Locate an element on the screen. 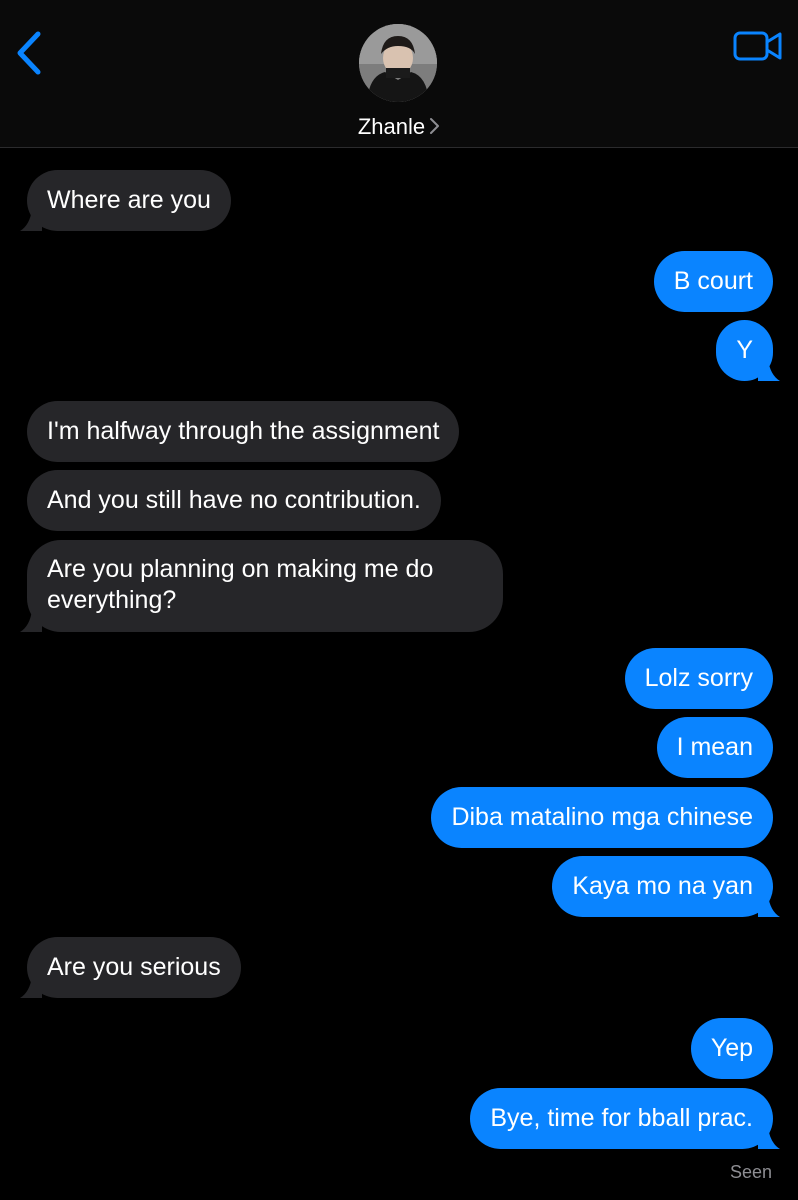 The height and width of the screenshot is (1200, 798). message-text: I'm halfway through the assignment is located at coordinates (243, 431).